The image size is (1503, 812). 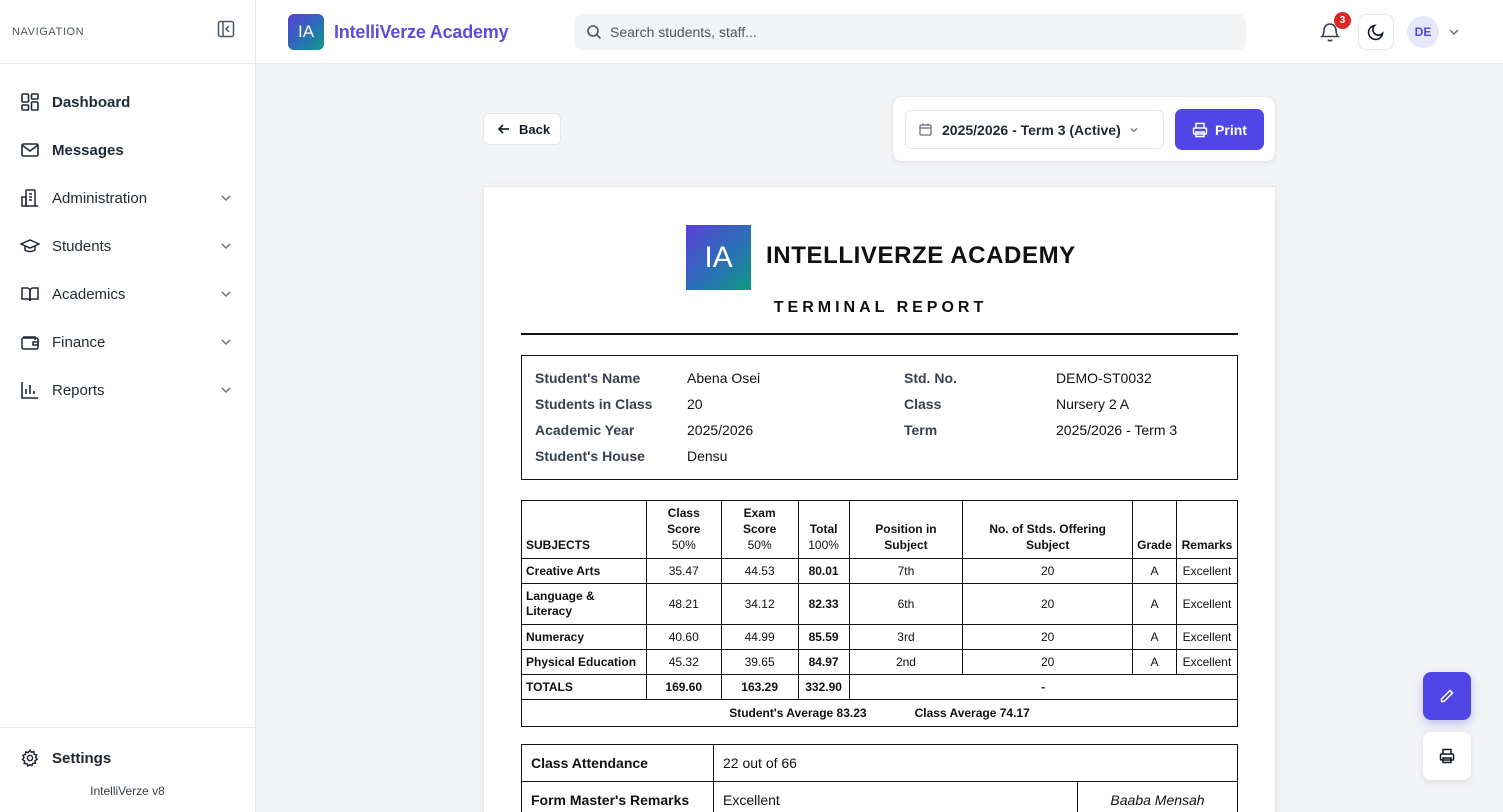 What do you see at coordinates (718, 257) in the screenshot?
I see `report-logo: IA` at bounding box center [718, 257].